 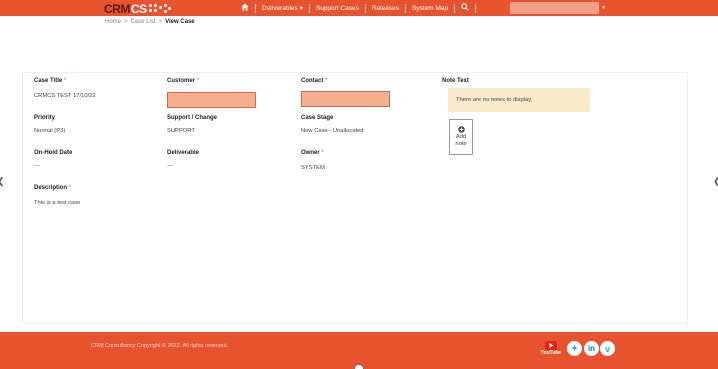 What do you see at coordinates (2, 181) in the screenshot?
I see `previous-arrow-icon: ❮` at bounding box center [2, 181].